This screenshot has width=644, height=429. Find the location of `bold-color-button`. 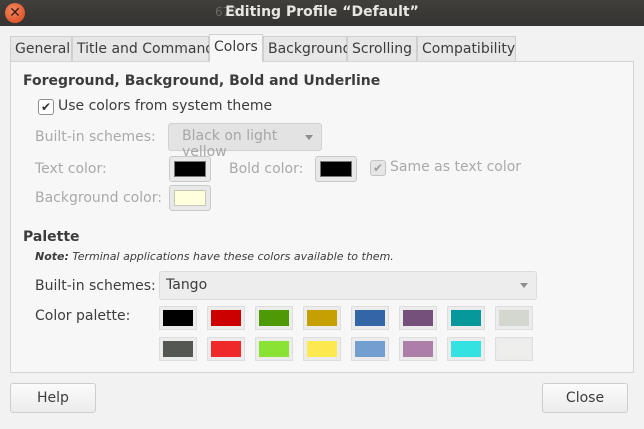

bold-color-button is located at coordinates (336, 169).